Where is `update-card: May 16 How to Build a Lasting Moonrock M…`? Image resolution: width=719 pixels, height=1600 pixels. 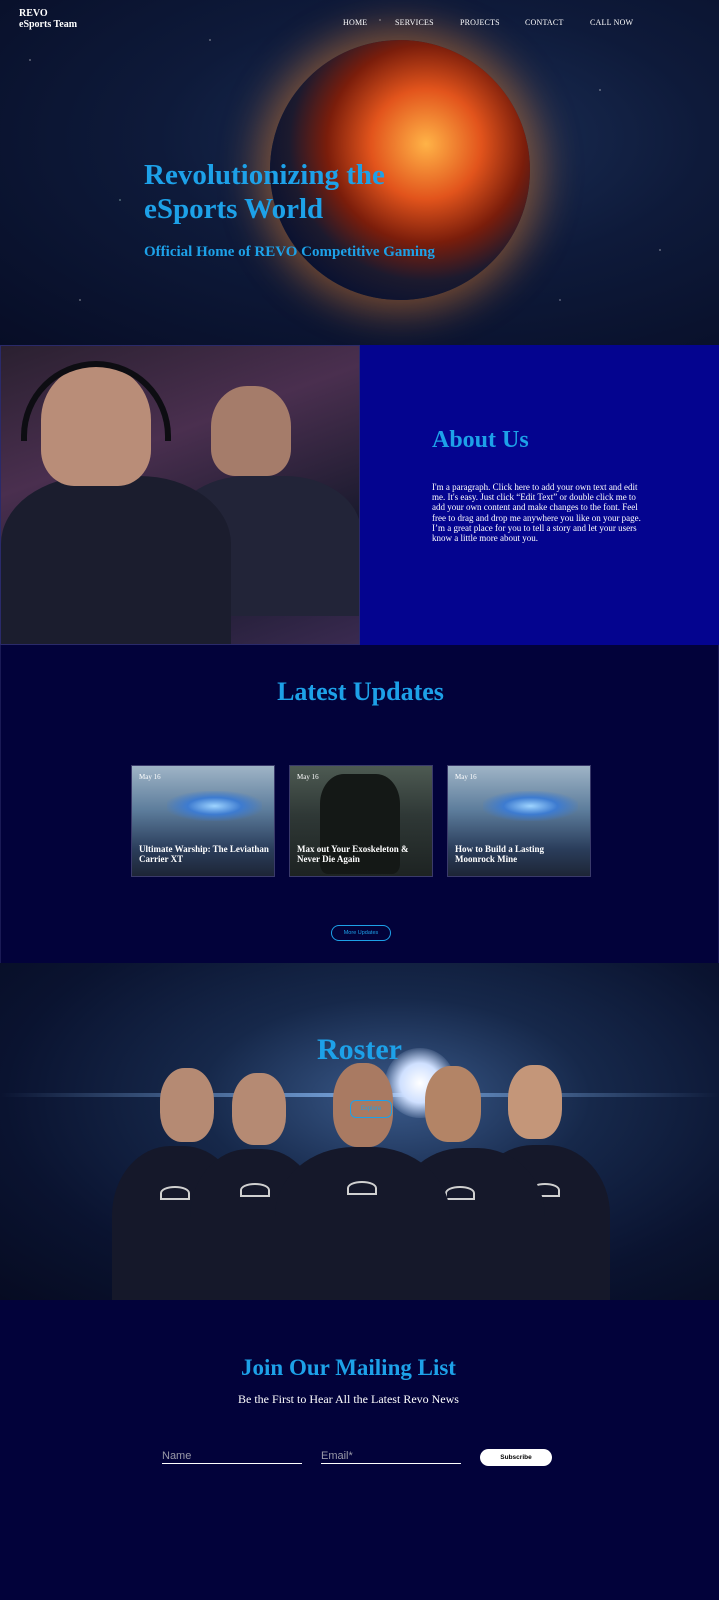 update-card: May 16 How to Build a Lasting Moonrock M… is located at coordinates (519, 821).